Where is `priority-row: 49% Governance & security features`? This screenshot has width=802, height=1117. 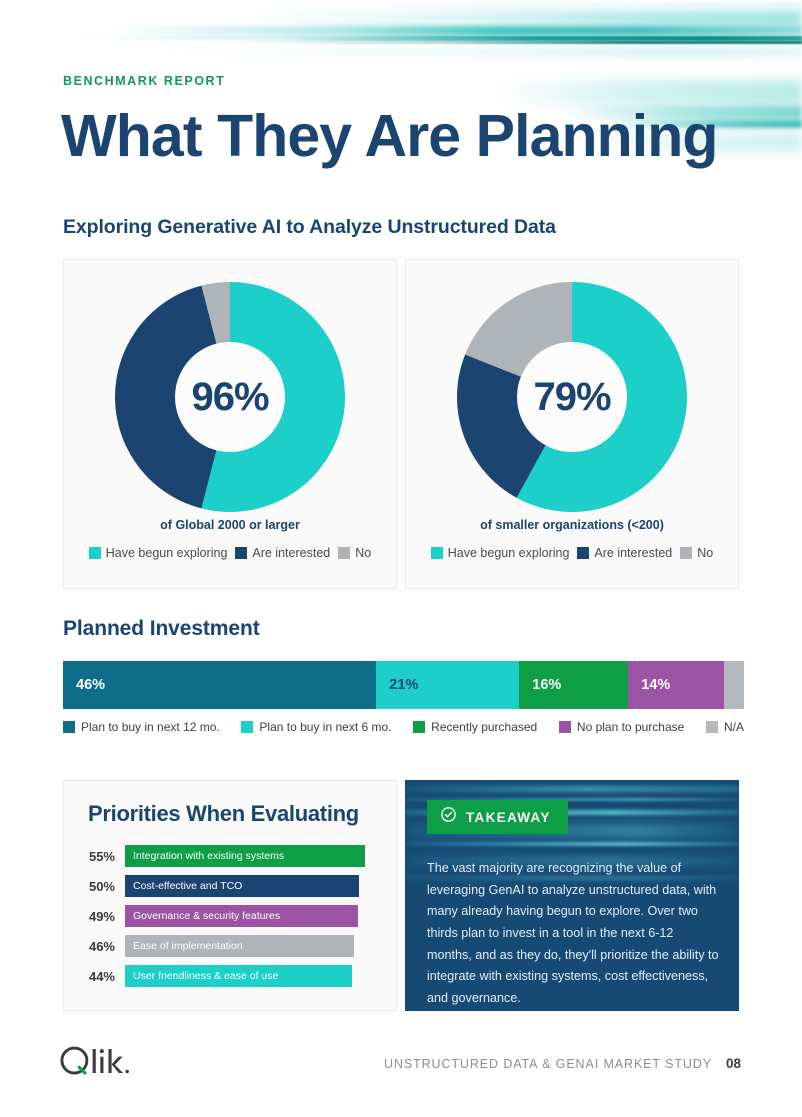 priority-row: 49% Governance & security features is located at coordinates (230, 916).